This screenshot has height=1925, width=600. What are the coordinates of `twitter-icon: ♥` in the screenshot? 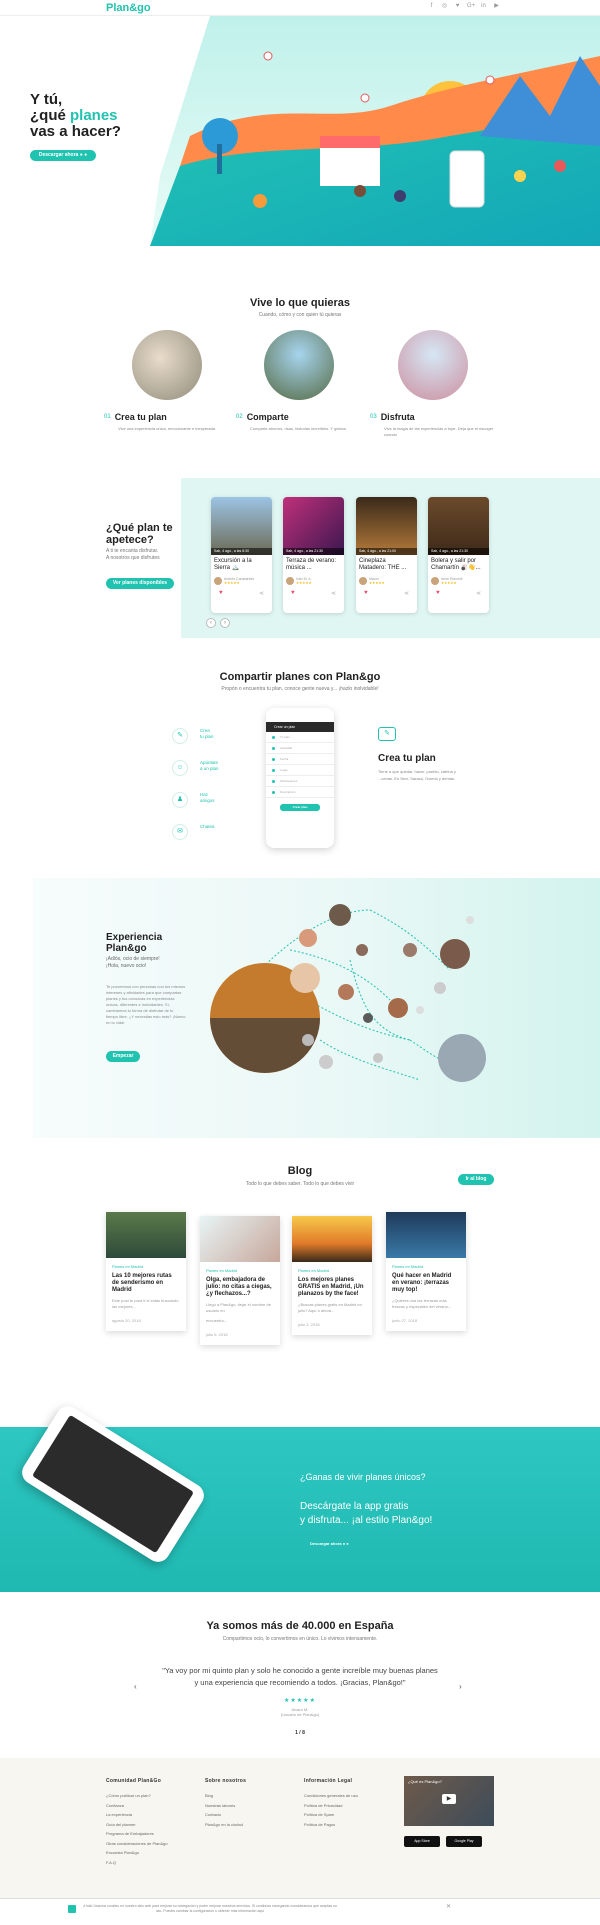 It's located at (457, 6).